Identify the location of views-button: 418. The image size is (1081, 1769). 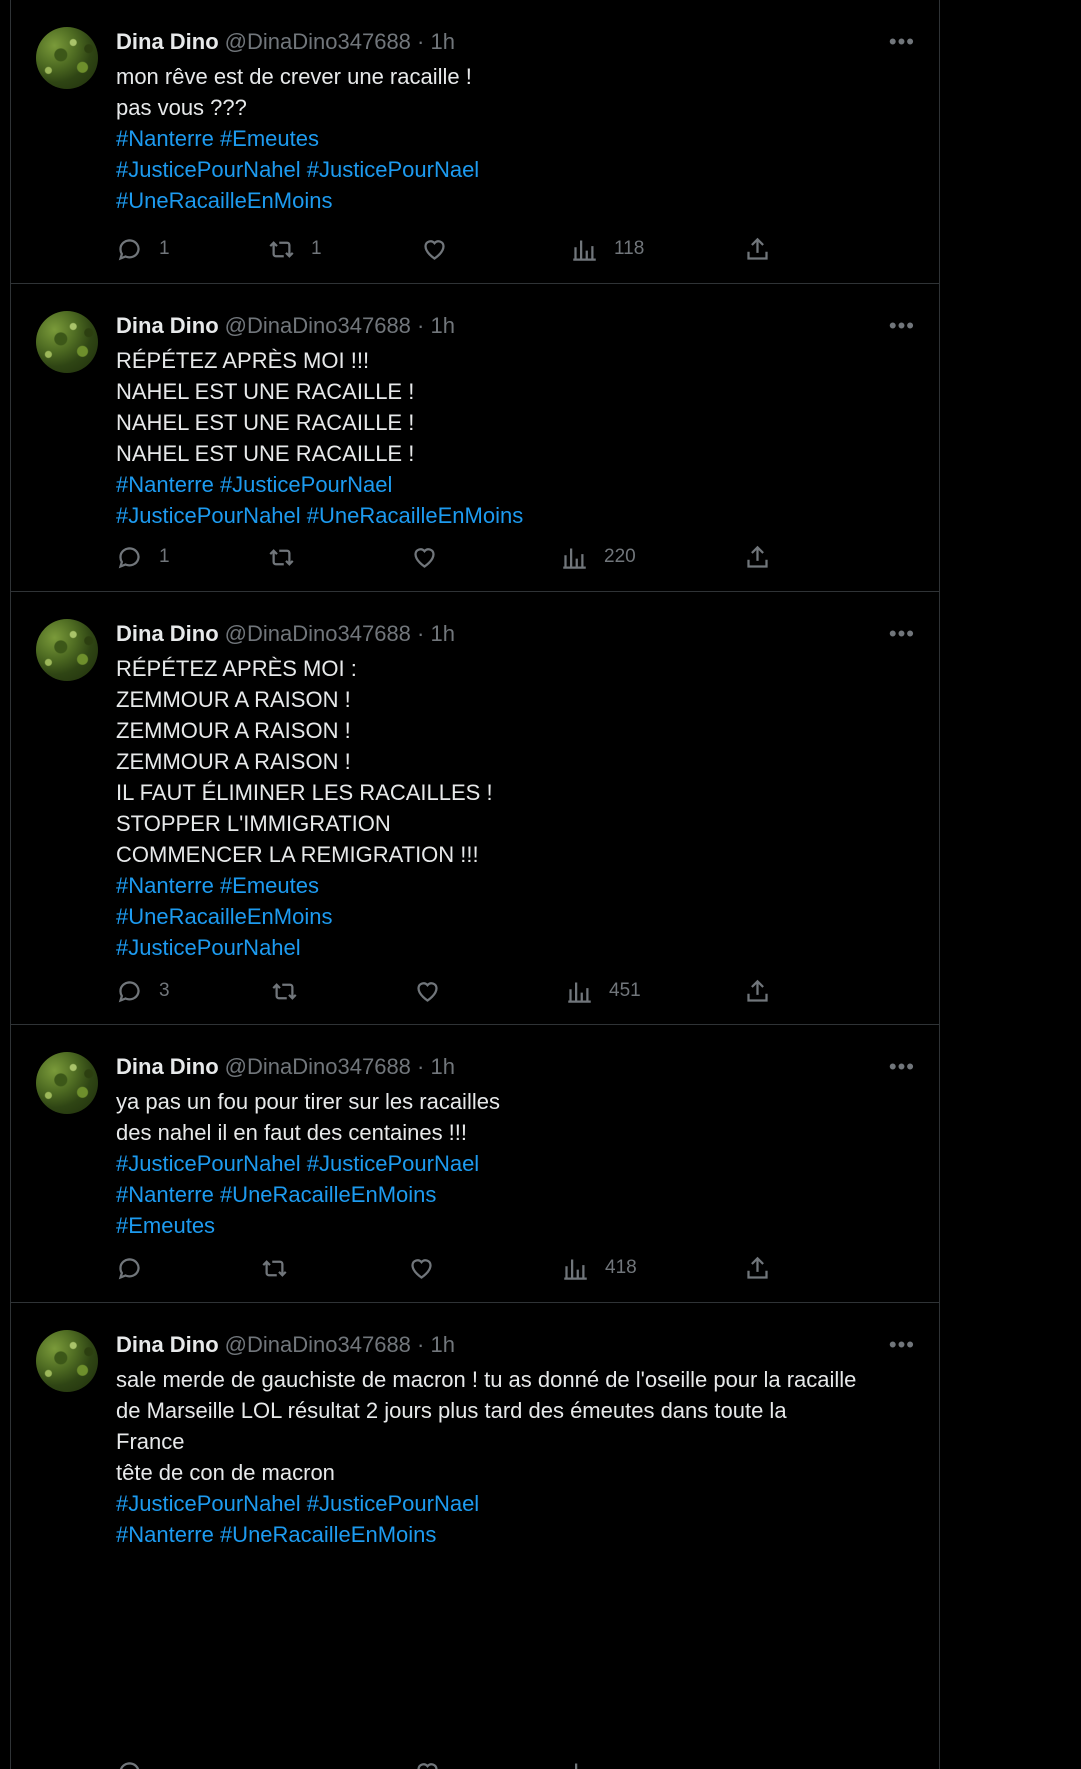
(599, 1268).